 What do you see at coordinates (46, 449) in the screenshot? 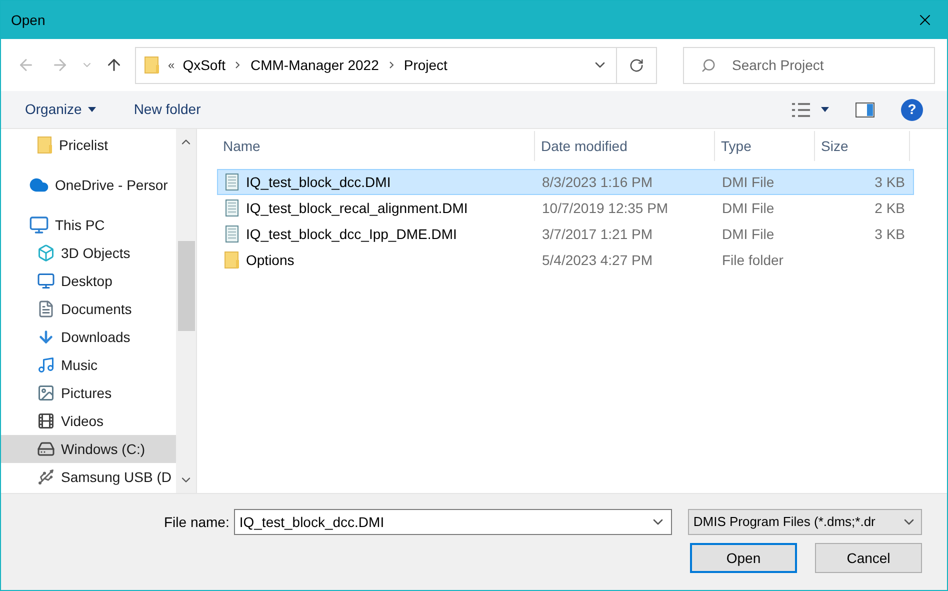
I see `drive-icon` at bounding box center [46, 449].